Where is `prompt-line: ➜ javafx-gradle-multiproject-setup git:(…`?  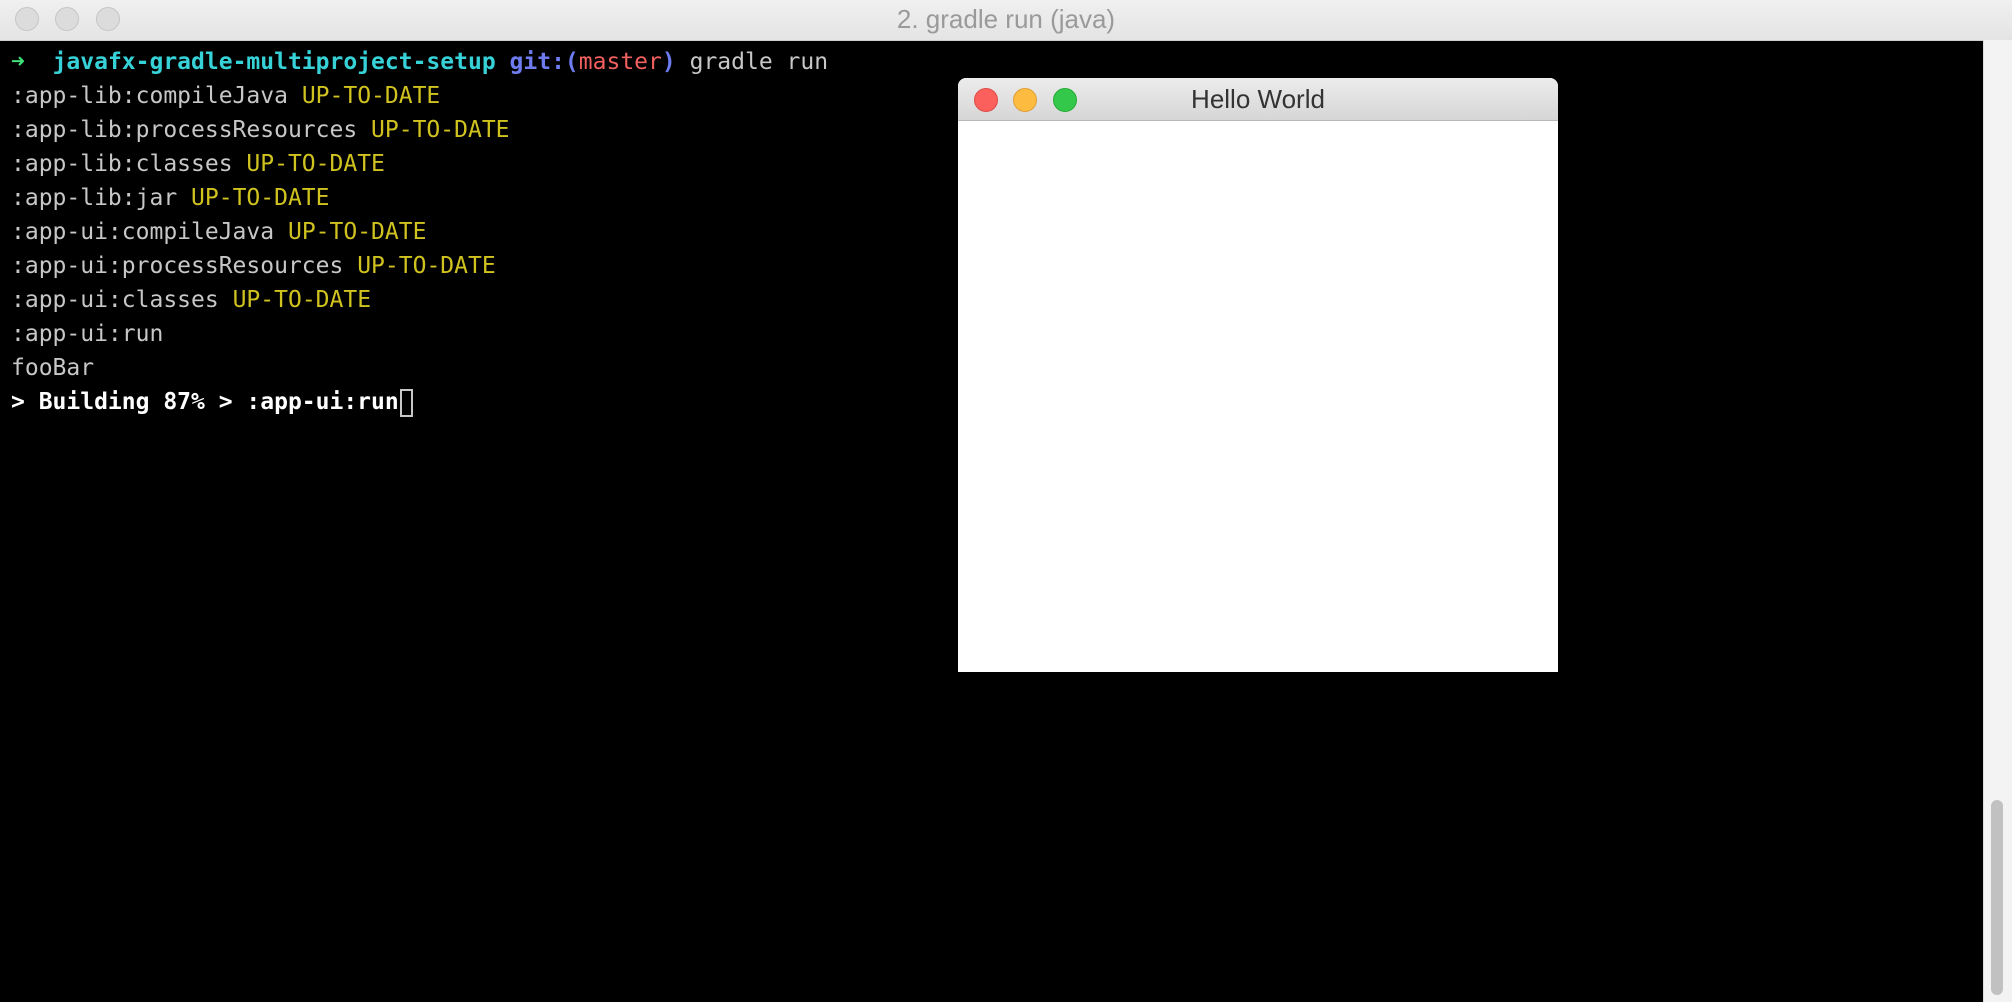
prompt-line: ➜ javafx-gradle-multiproject-setup git:(… is located at coordinates (419, 62).